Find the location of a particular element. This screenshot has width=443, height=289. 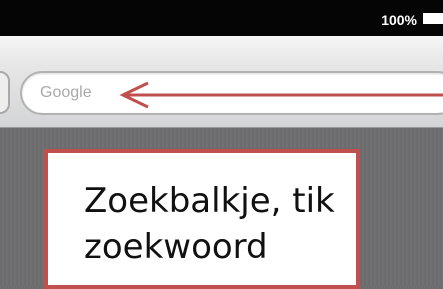

address-bar-button is located at coordinates (5, 92).